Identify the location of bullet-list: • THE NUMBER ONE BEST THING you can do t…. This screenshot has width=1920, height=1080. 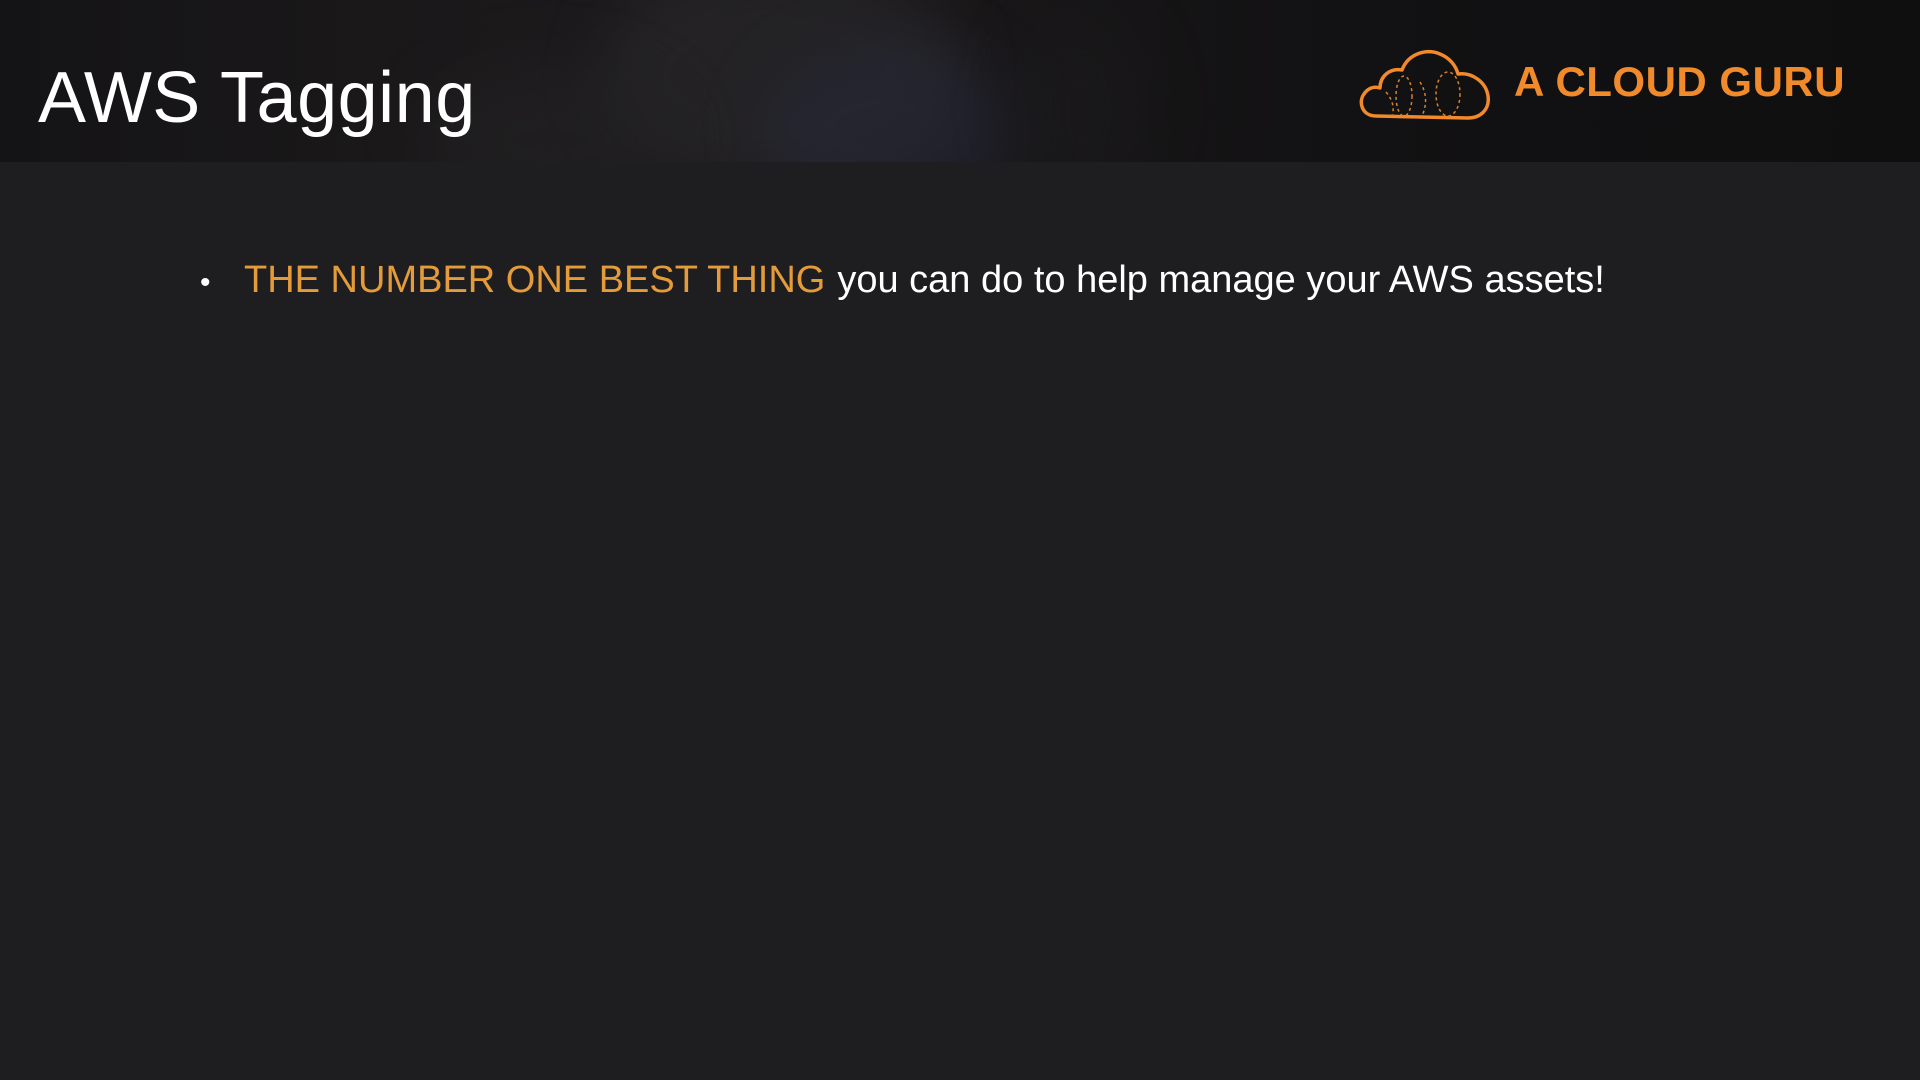
(1000, 281).